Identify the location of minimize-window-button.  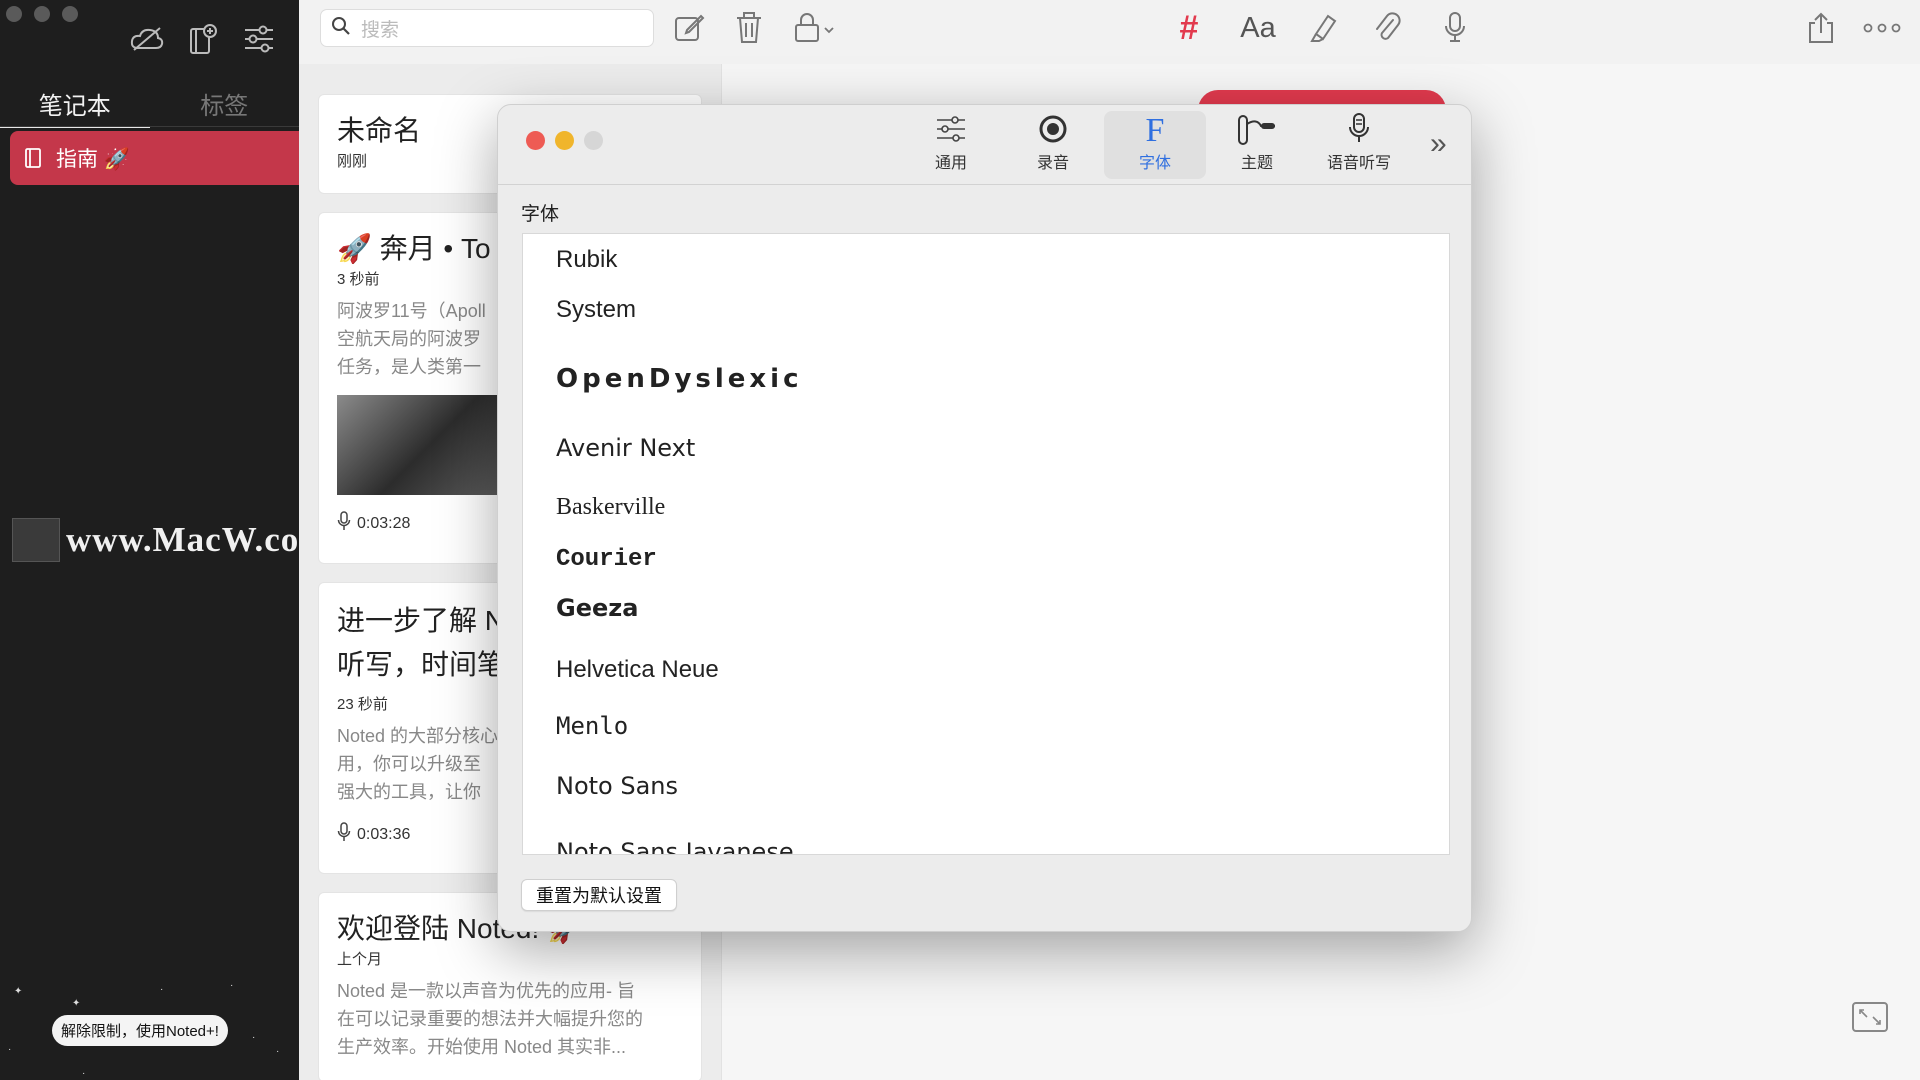
(42, 14).